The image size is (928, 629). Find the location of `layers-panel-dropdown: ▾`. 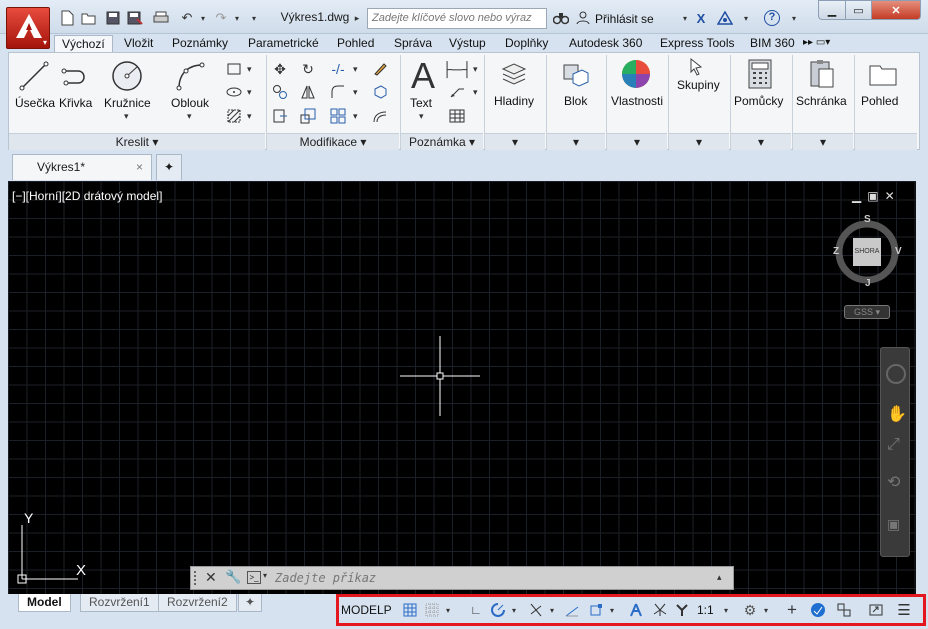

layers-panel-dropdown: ▾ is located at coordinates (515, 141).